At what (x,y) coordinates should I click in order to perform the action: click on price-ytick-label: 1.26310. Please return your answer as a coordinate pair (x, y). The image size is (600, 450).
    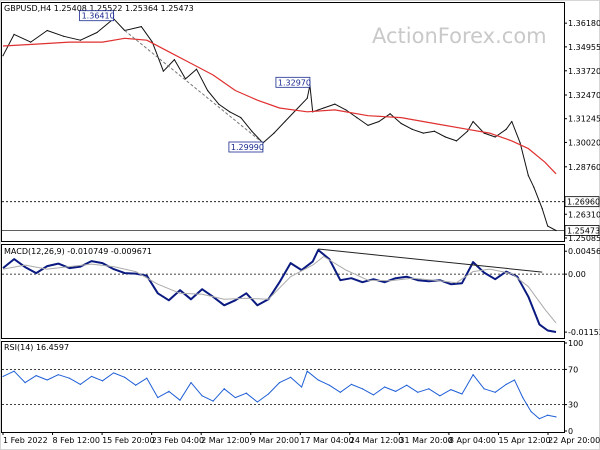
    Looking at the image, I should click on (584, 214).